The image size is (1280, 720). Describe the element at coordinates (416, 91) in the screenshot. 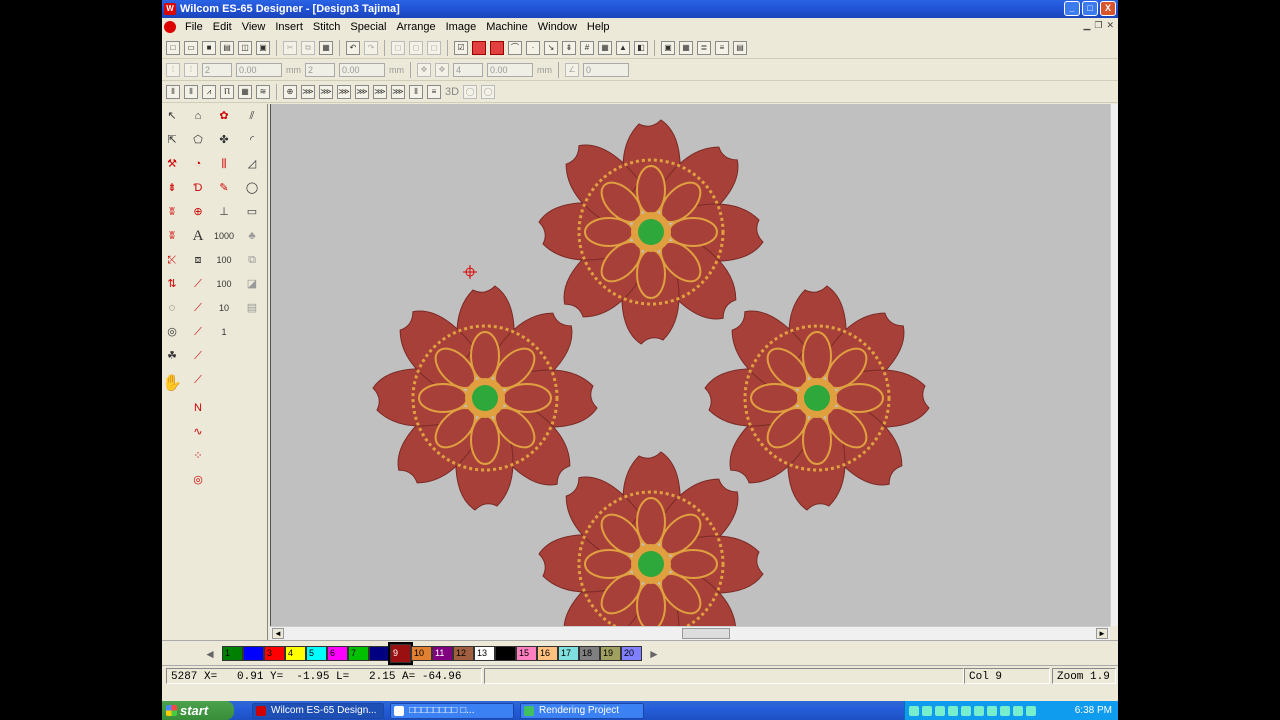

I see `raised-satin-icon: ⦀` at that location.